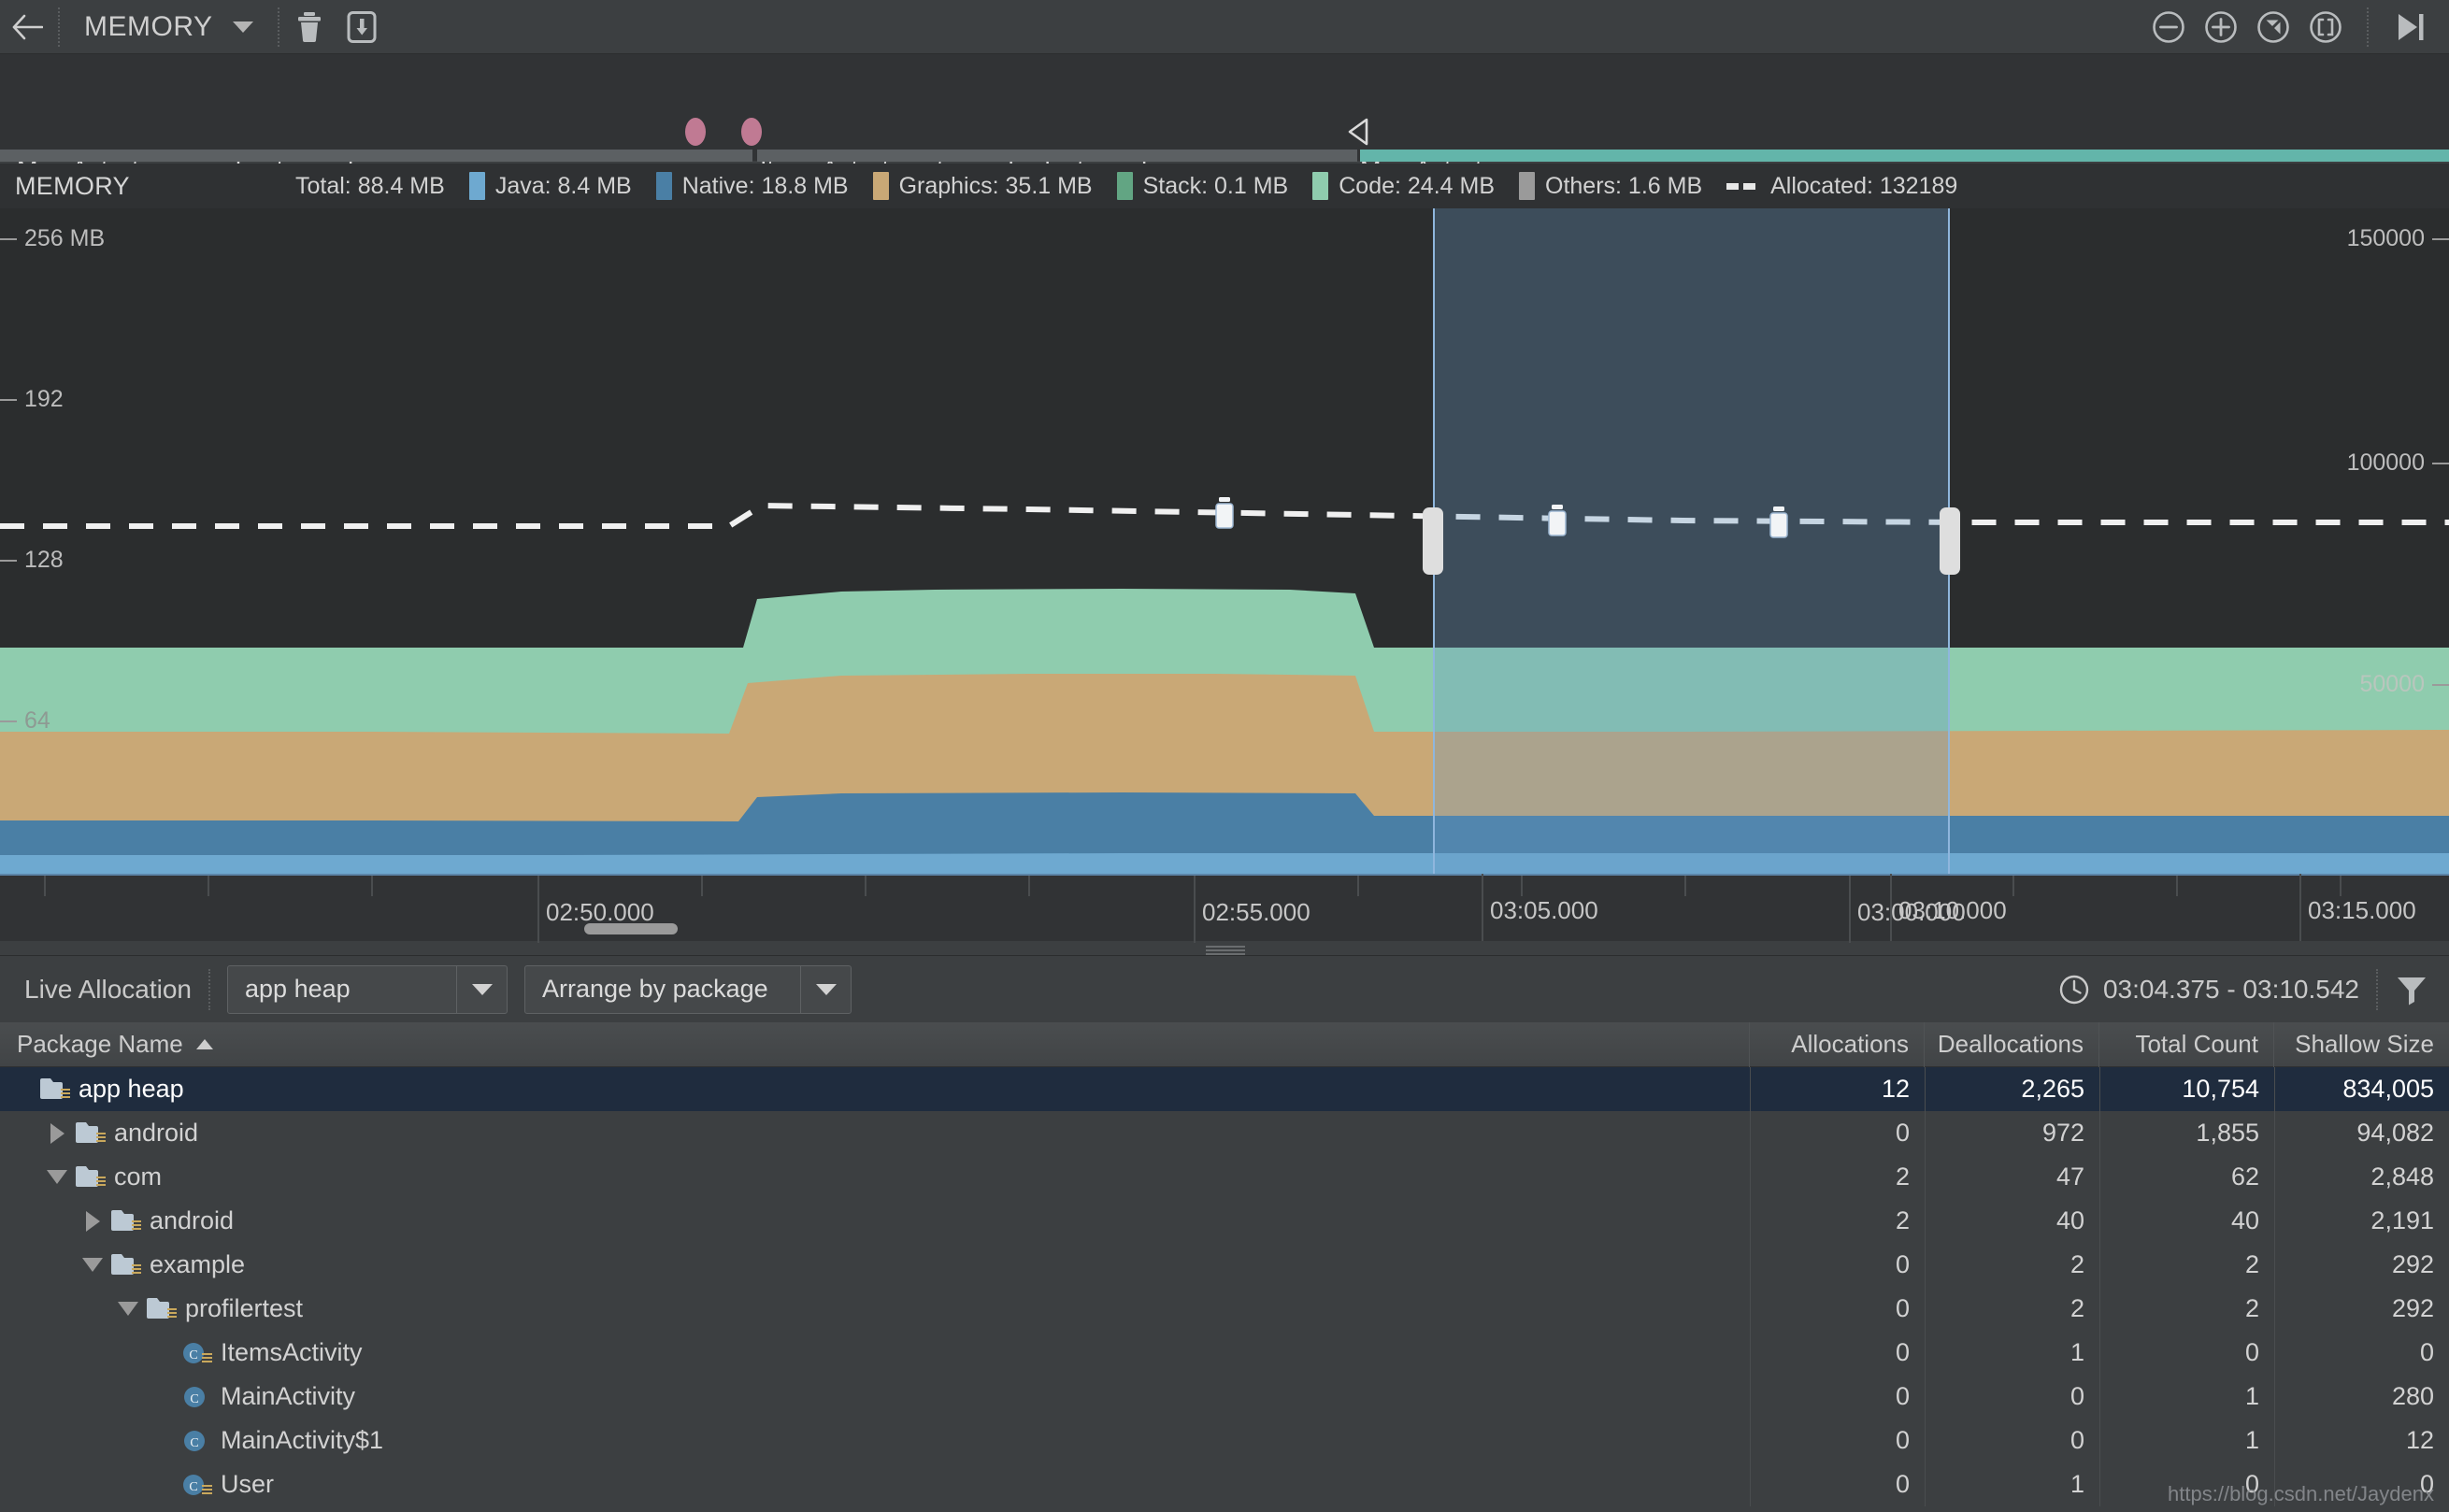  I want to click on legend-swatch-stack, so click(1124, 186).